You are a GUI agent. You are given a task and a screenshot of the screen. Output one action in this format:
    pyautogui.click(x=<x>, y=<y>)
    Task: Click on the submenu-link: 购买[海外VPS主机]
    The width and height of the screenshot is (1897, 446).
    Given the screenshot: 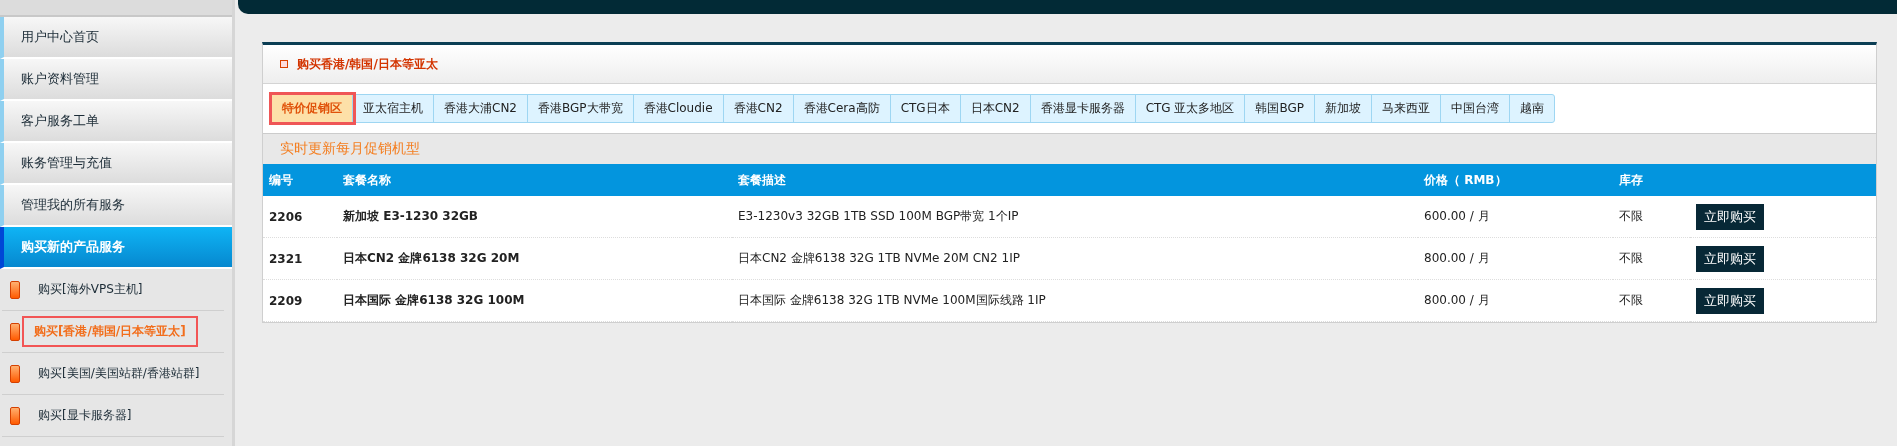 What is the action you would take?
    pyautogui.click(x=90, y=289)
    